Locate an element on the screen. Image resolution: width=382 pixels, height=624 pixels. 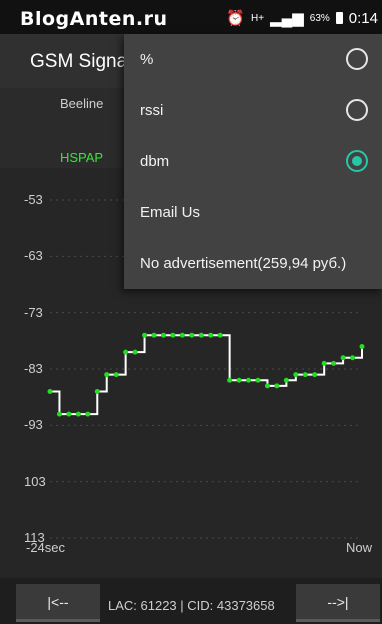
radio-dbm is located at coordinates (357, 161).